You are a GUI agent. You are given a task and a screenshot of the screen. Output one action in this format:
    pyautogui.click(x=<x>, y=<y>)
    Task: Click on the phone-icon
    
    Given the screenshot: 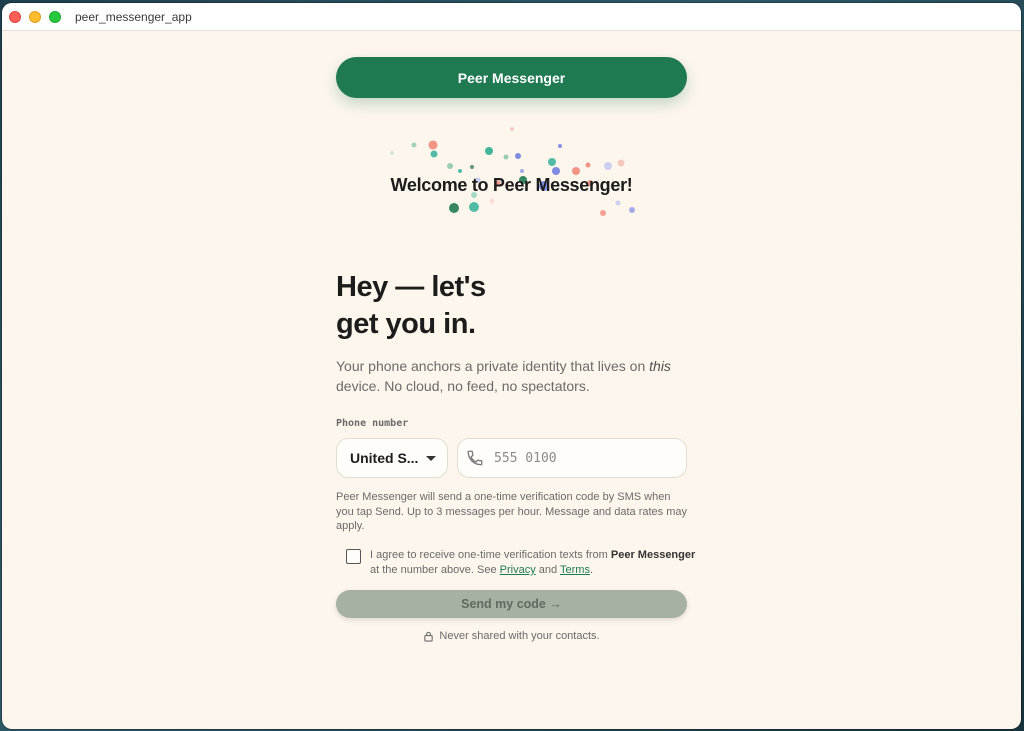 What is the action you would take?
    pyautogui.click(x=475, y=458)
    